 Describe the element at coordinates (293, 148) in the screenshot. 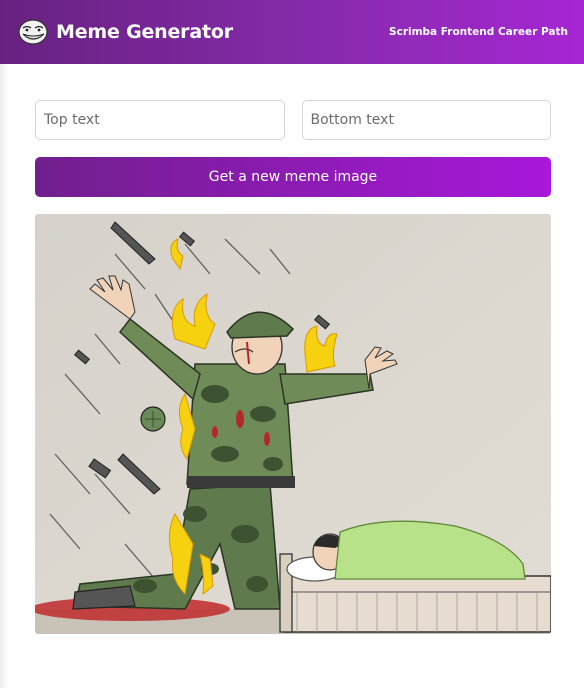

I see `meme-form: Get a new meme image` at that location.